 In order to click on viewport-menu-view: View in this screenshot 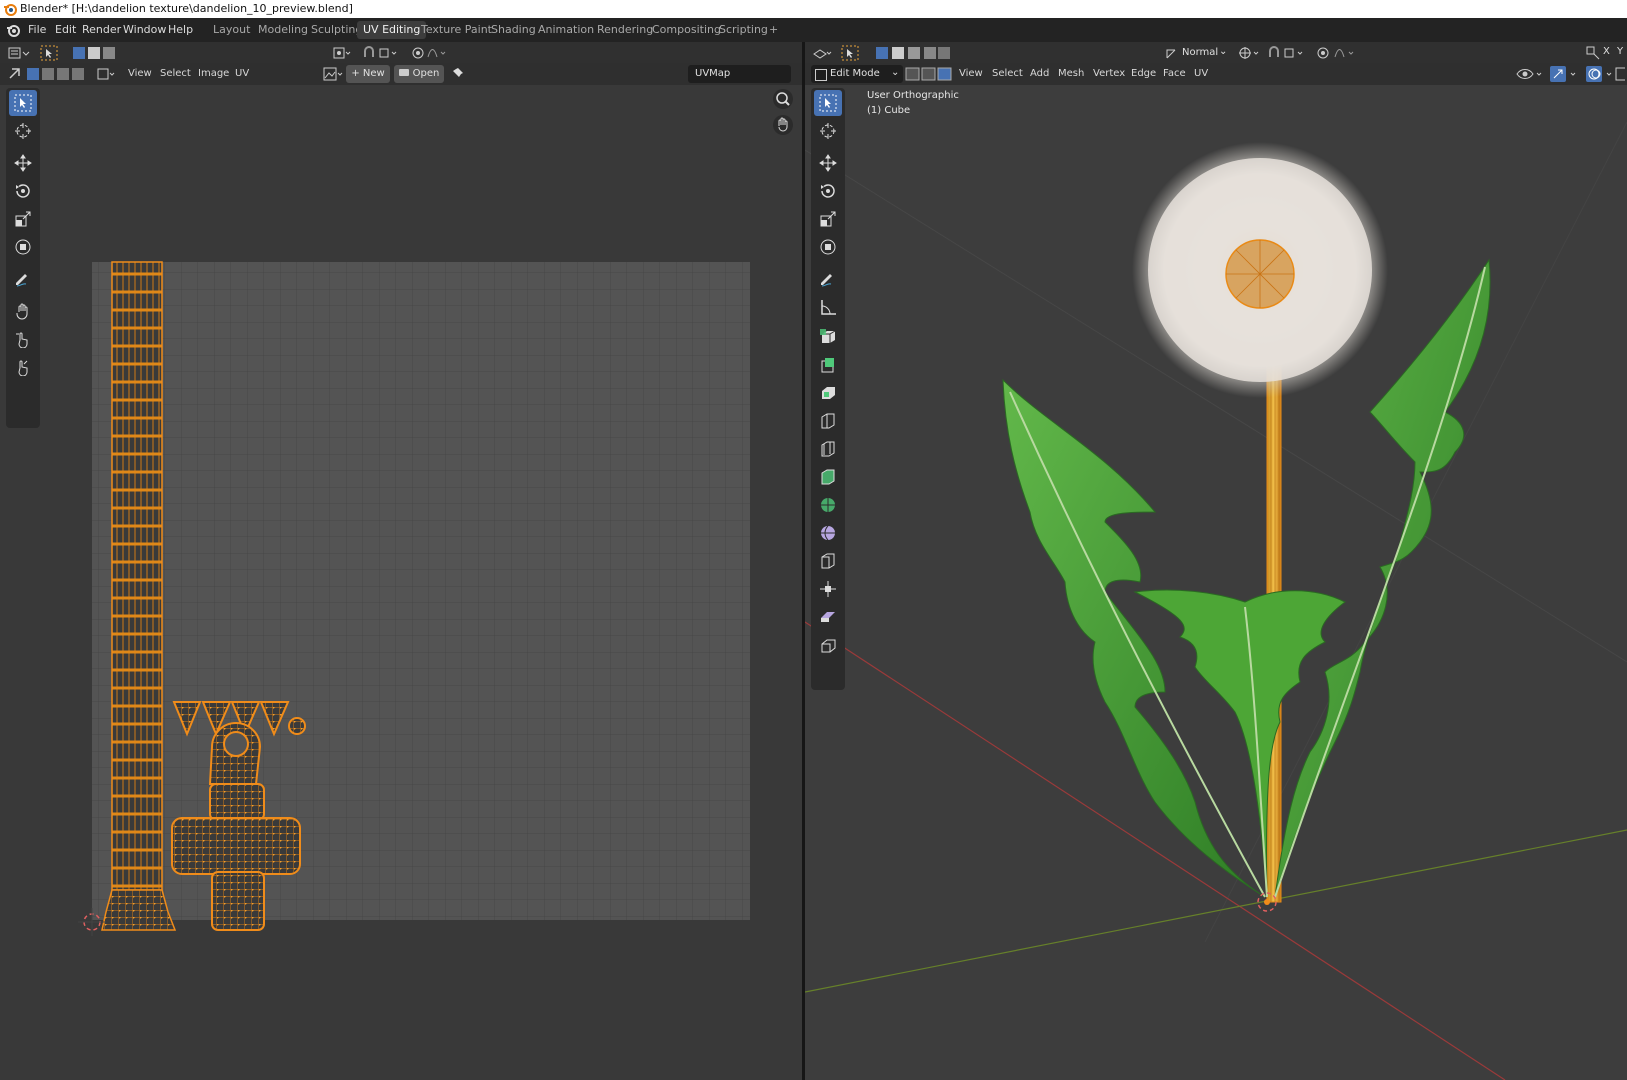, I will do `click(971, 74)`.